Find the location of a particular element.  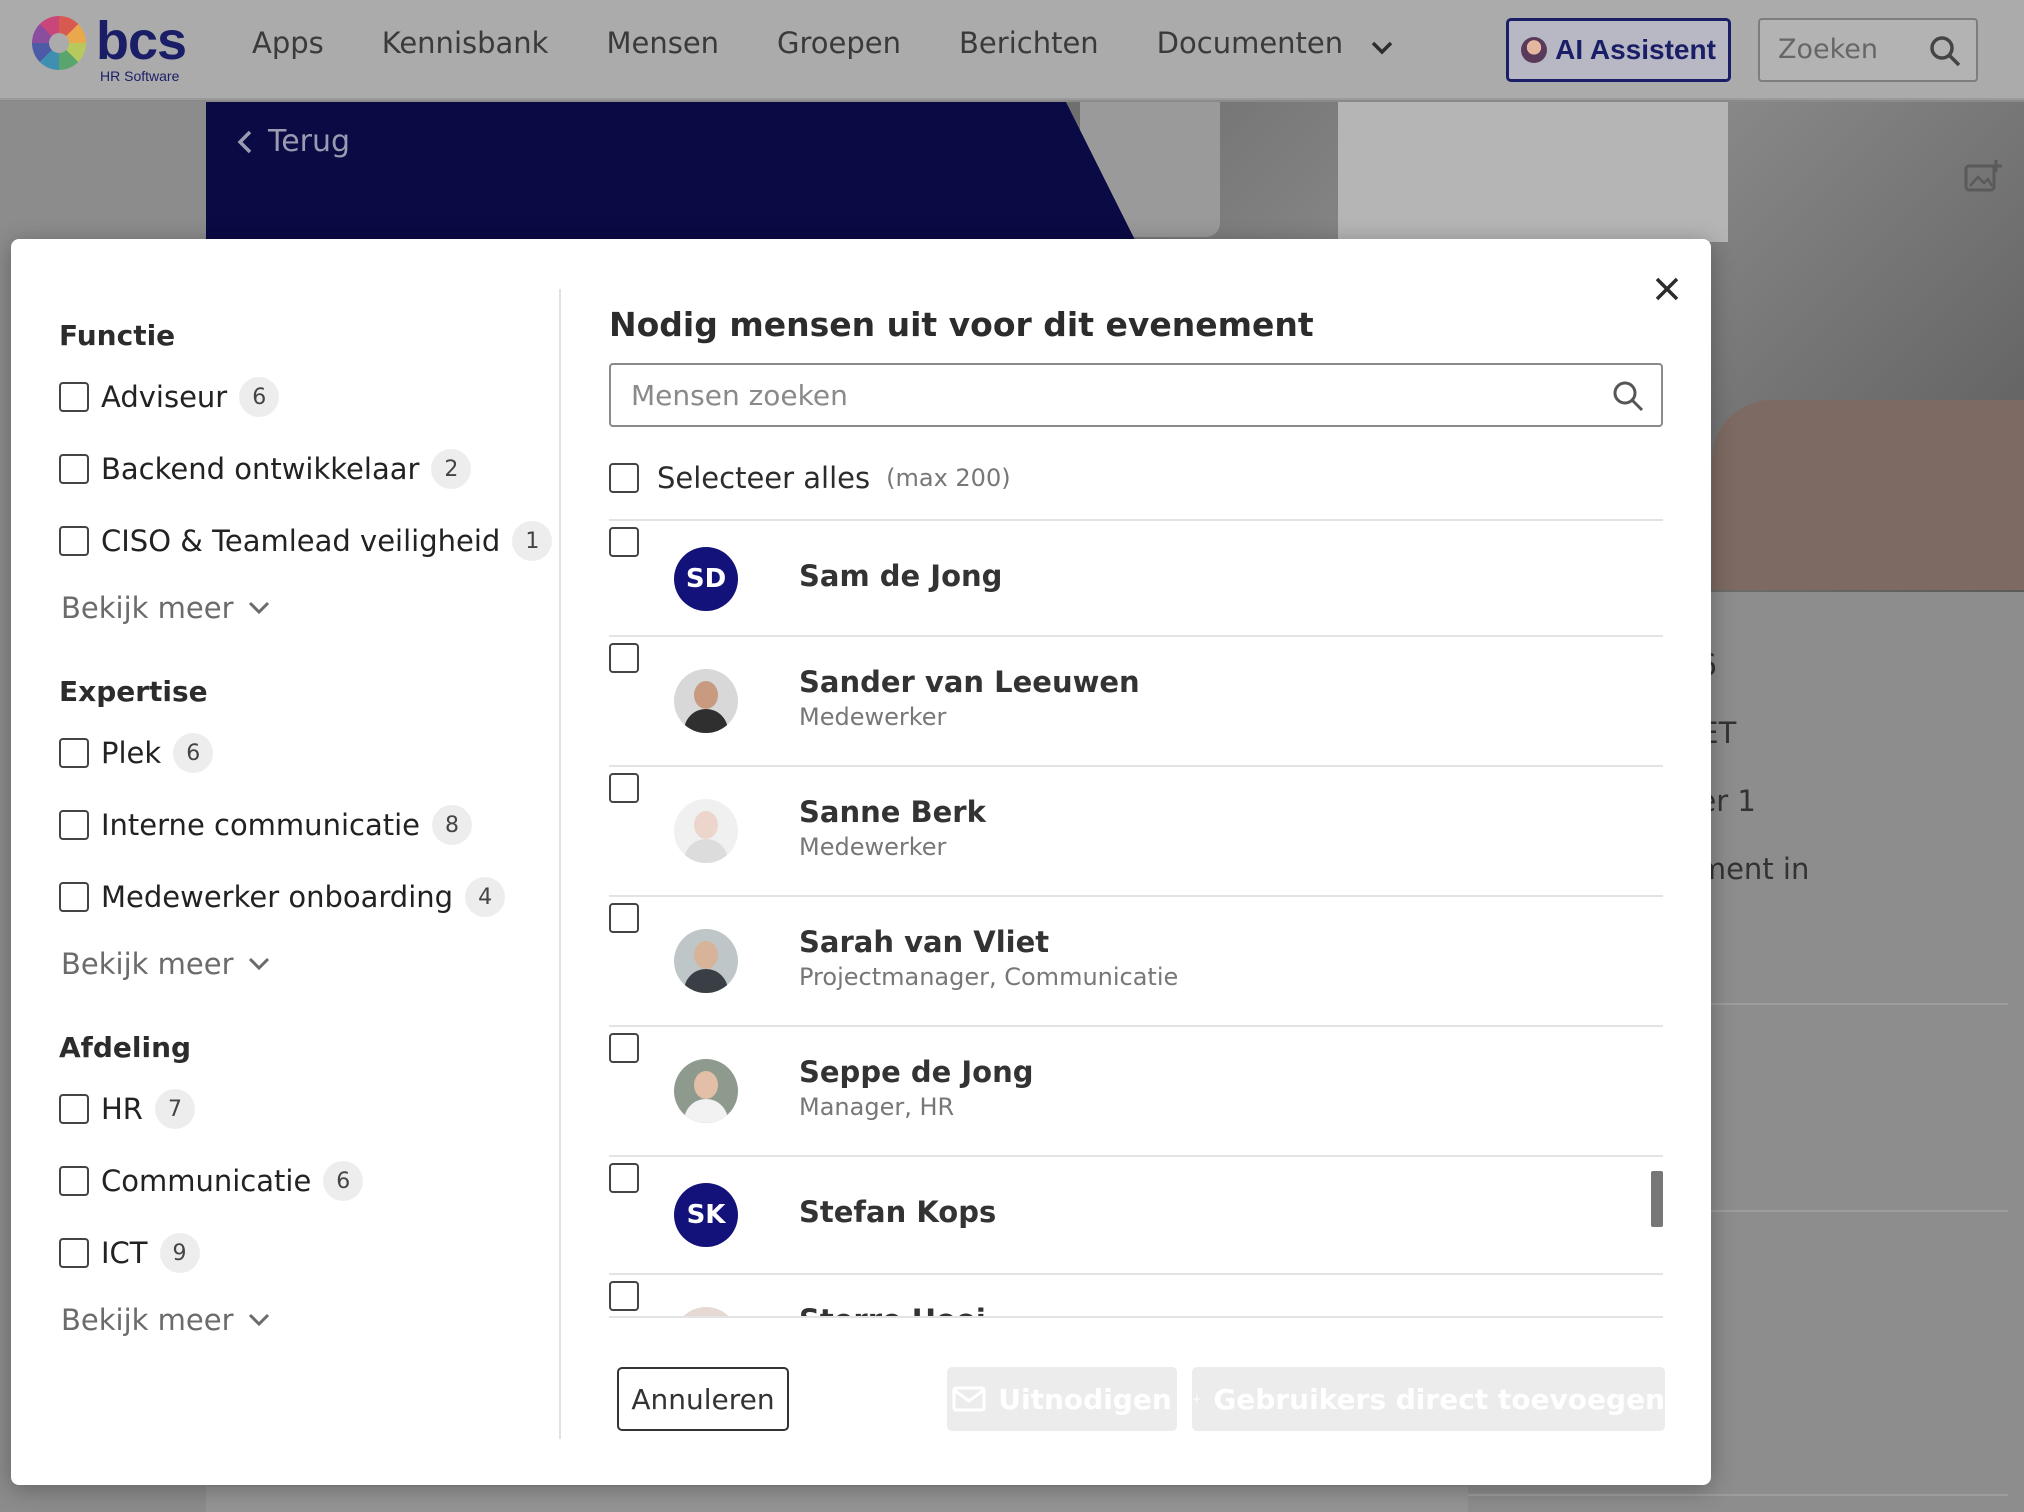

nav-mensen: Mensen is located at coordinates (662, 43).